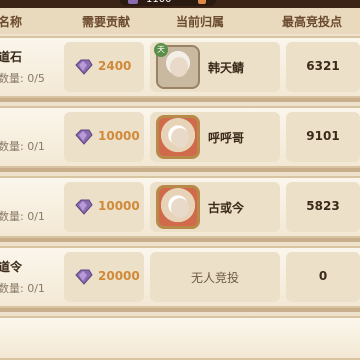 This screenshot has width=360, height=360. Describe the element at coordinates (180, 338) in the screenshot. I see `table-row` at that location.